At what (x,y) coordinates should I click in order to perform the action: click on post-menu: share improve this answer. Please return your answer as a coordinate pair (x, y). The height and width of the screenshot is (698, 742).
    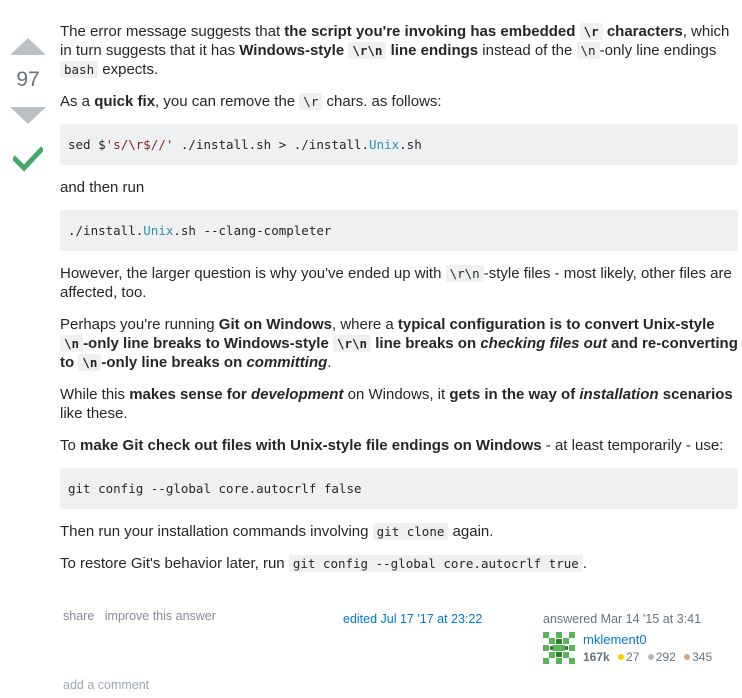
    Looking at the image, I should click on (143, 616).